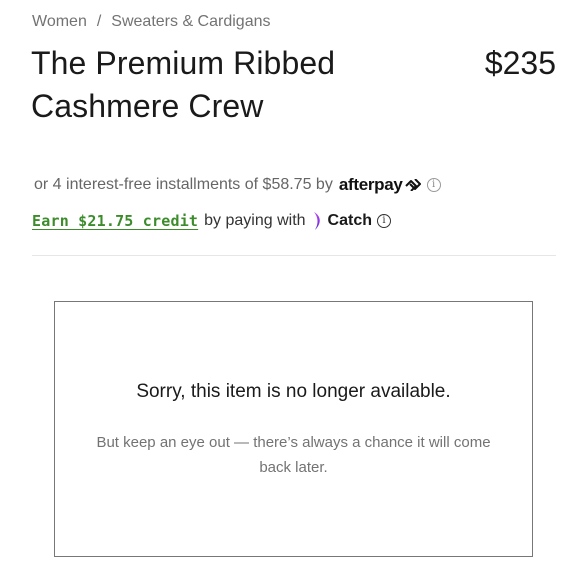  I want to click on product-price: $235, so click(520, 63).